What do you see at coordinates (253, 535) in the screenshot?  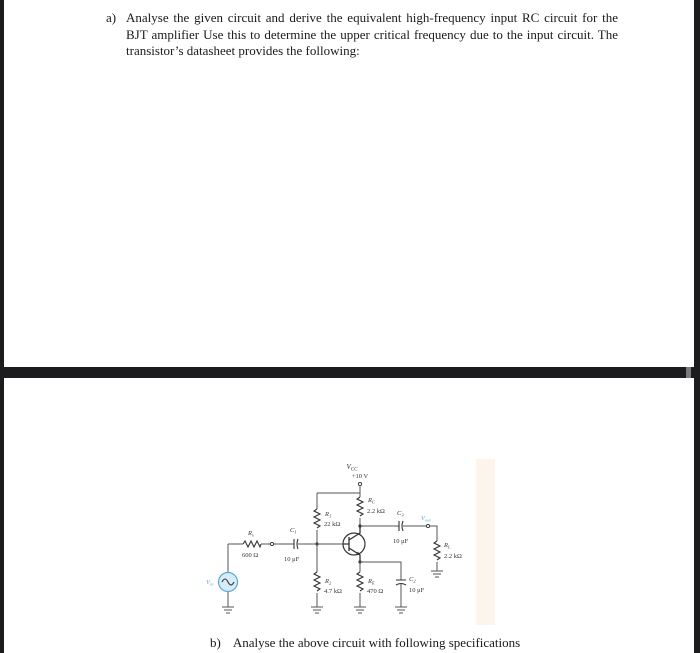 I see `circuit-label-part: s` at bounding box center [253, 535].